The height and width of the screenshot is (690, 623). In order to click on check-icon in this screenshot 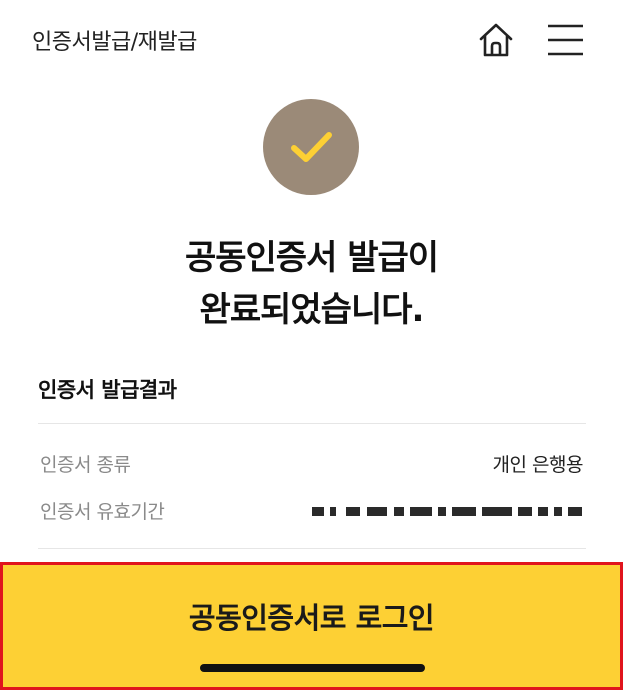, I will do `click(311, 147)`.